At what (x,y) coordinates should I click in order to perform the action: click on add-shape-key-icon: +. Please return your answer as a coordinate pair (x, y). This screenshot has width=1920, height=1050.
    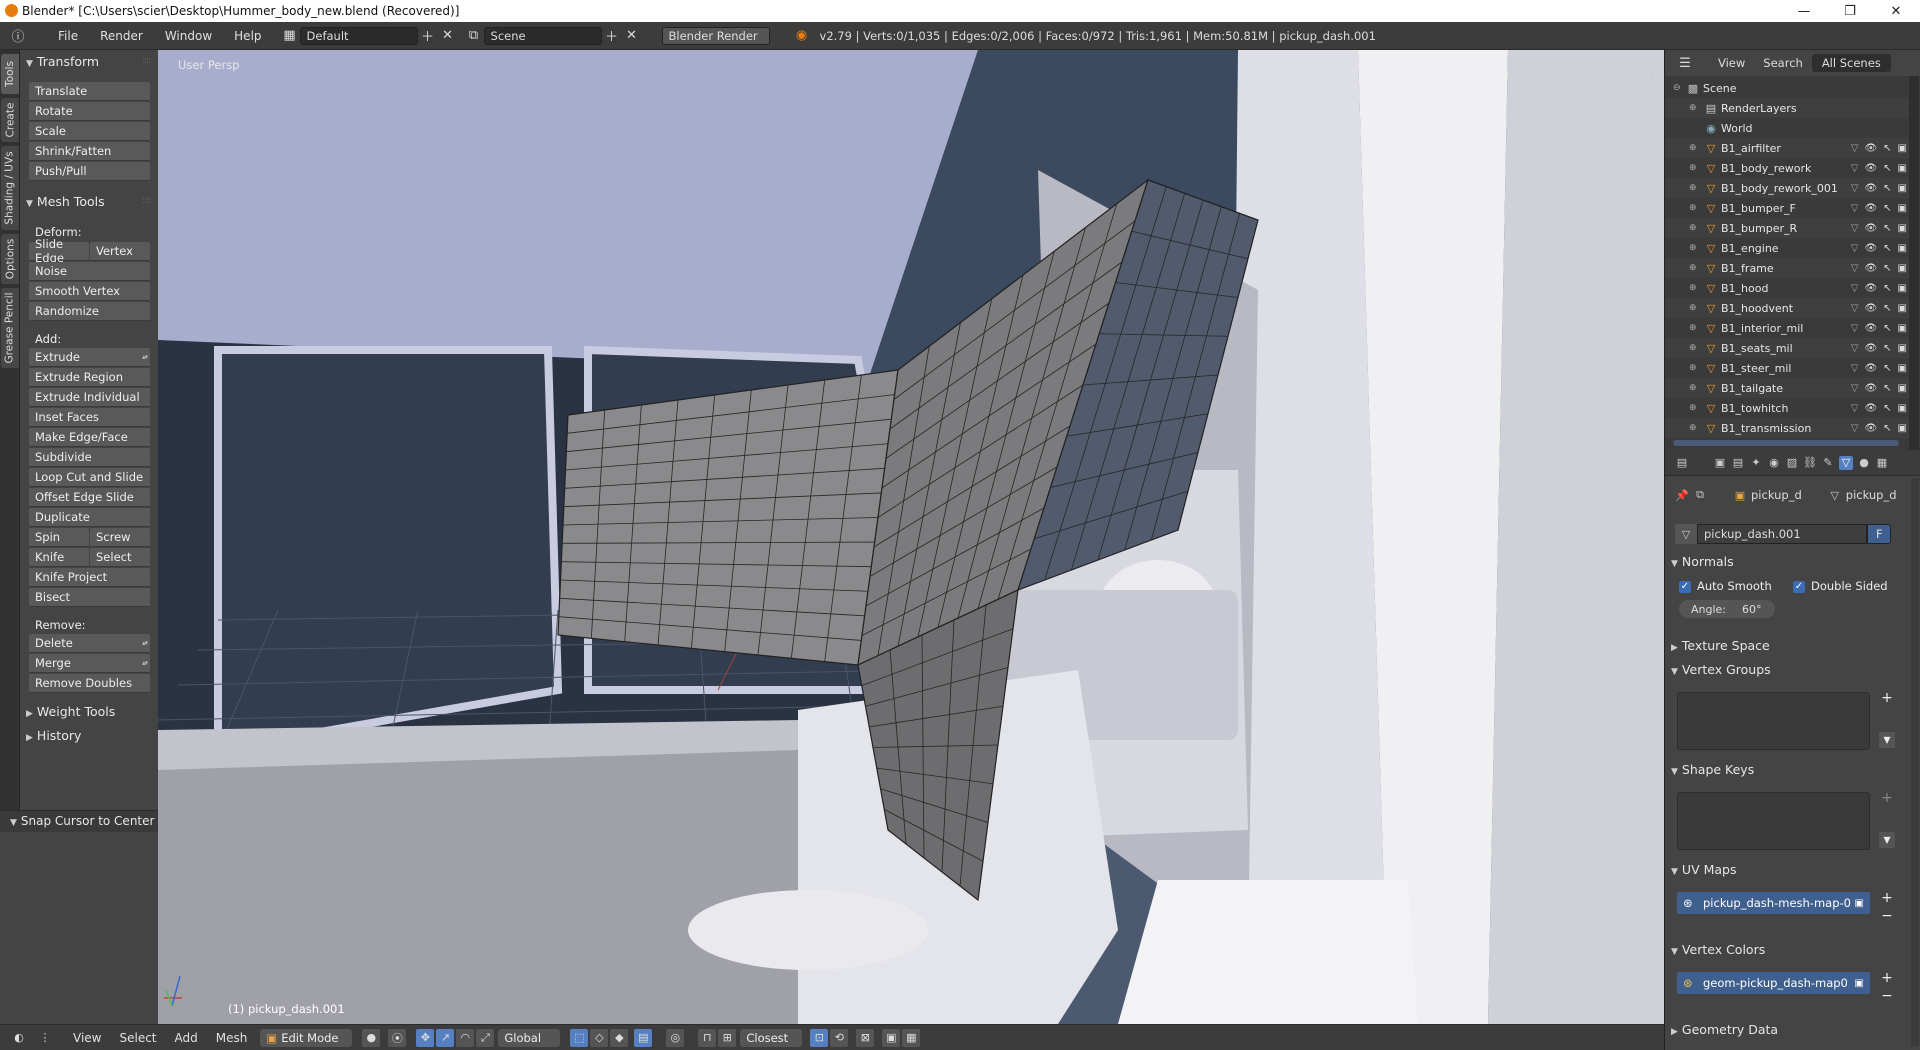
    Looking at the image, I should click on (1887, 798).